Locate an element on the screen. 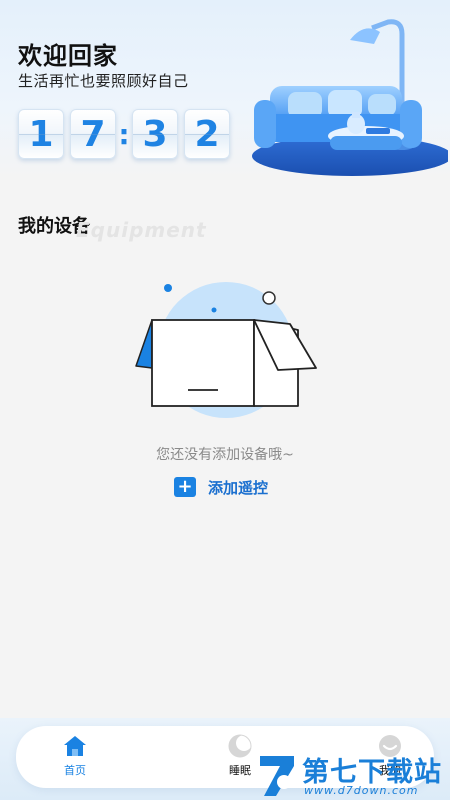  empty-box-illustration is located at coordinates (226, 350).